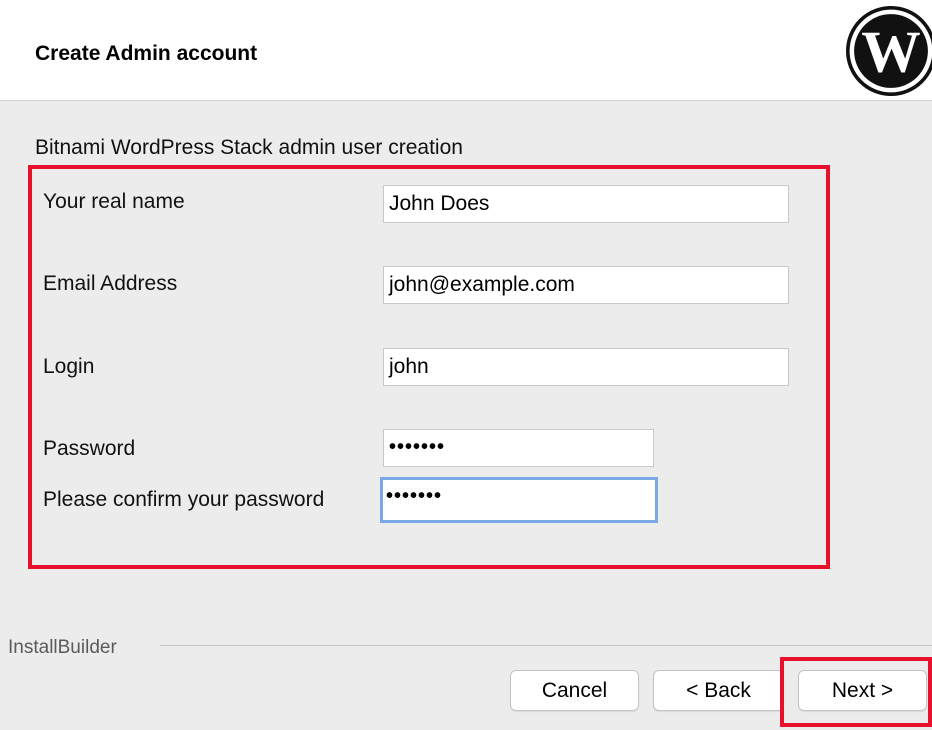 This screenshot has height=730, width=932. I want to click on wordpress-logo-icon: W, so click(889, 51).